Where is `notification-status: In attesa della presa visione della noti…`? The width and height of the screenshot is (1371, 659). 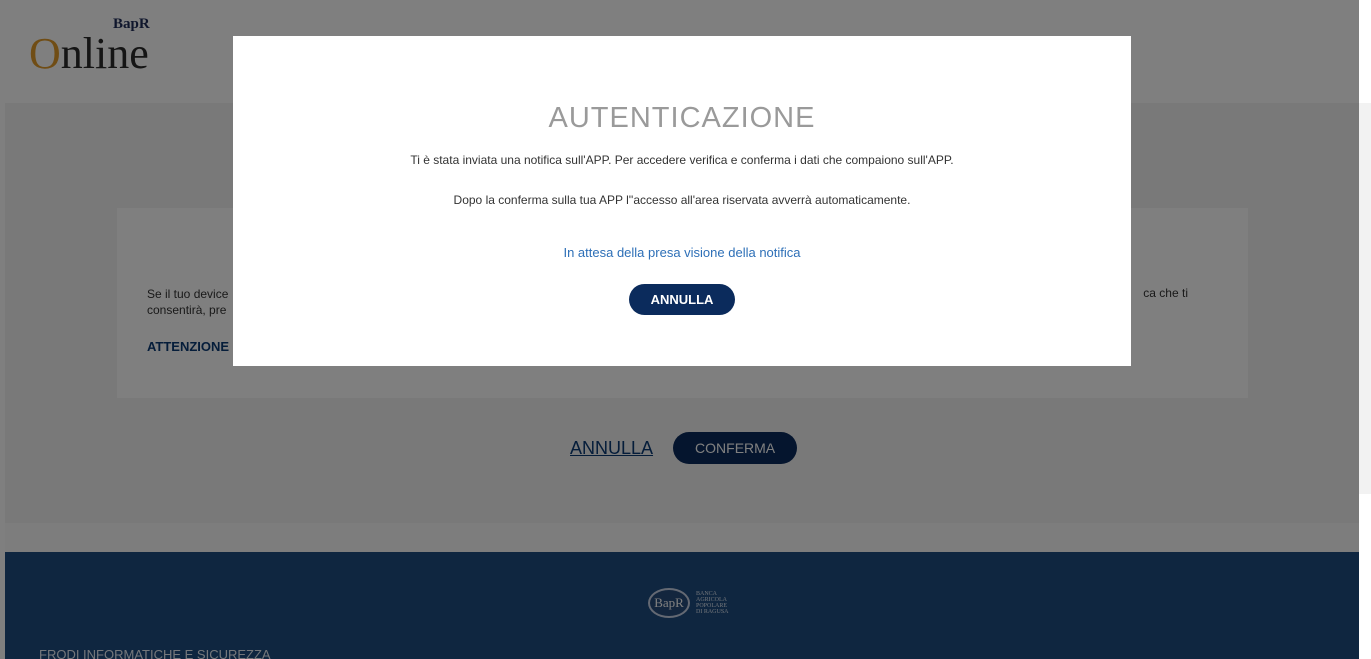 notification-status: In attesa della presa visione della noti… is located at coordinates (682, 252).